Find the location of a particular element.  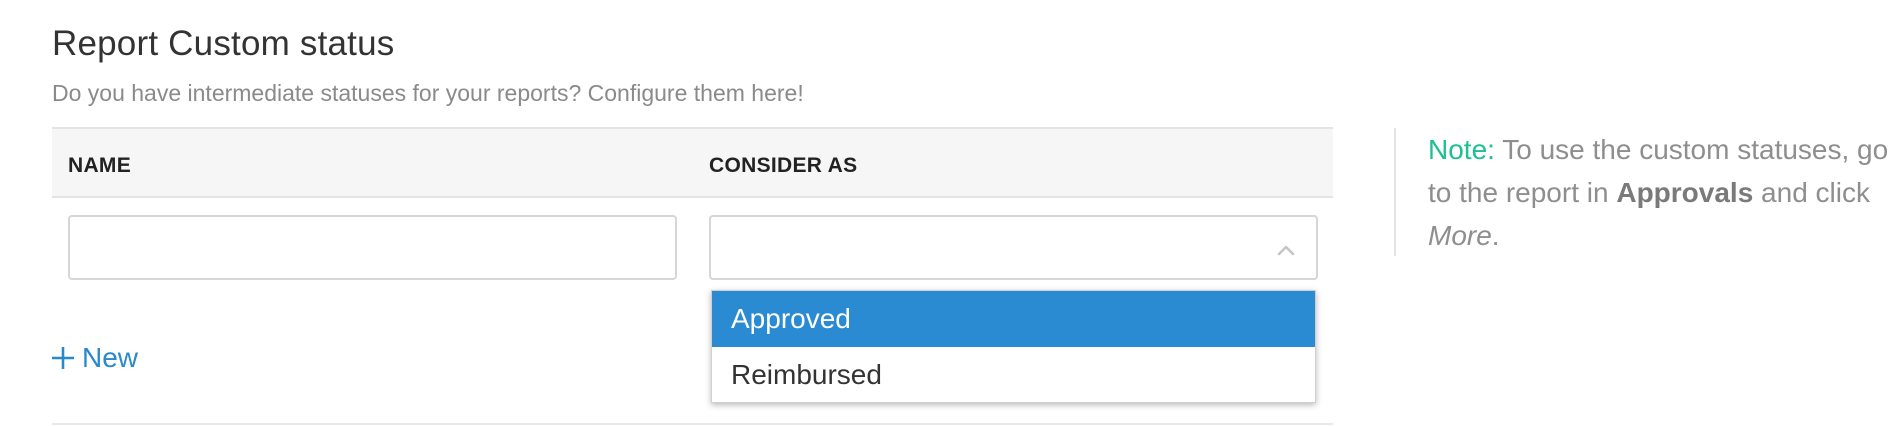

consider-as-dropdown: Approved Reimbursed is located at coordinates (1013, 346).